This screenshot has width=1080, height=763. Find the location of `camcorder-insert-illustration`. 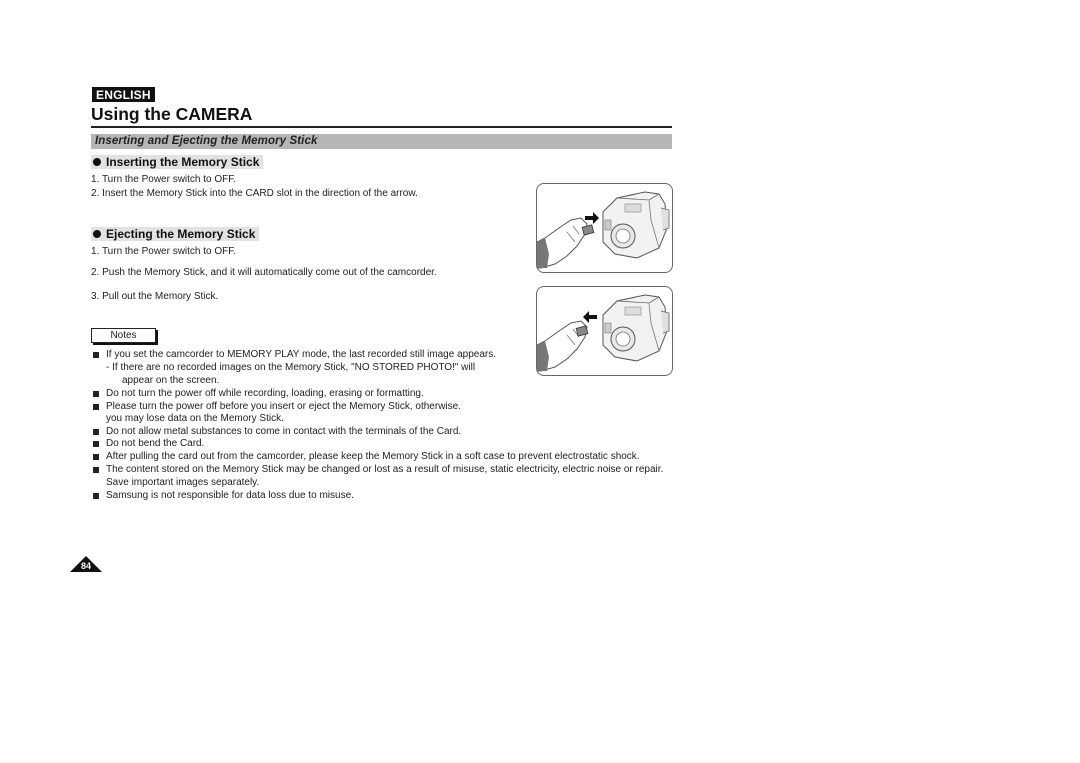

camcorder-insert-illustration is located at coordinates (604, 228).